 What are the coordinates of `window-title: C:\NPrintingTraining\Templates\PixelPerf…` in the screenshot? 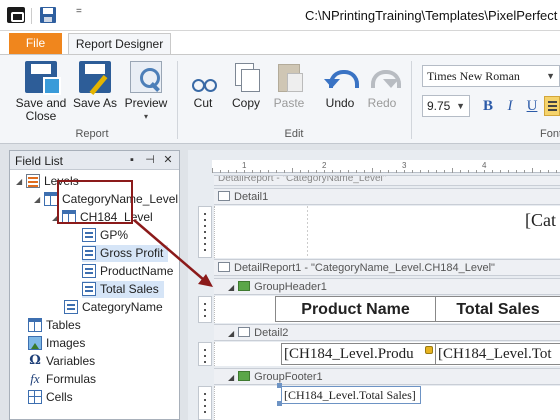 It's located at (432, 15).